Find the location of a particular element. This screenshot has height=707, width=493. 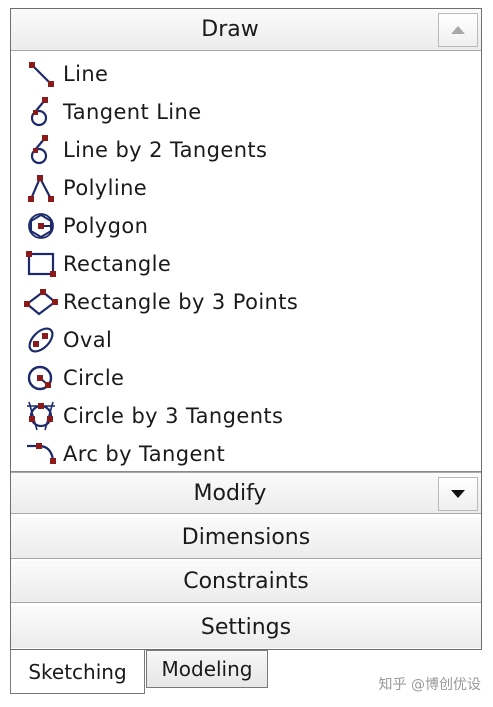

tool-line-by-2-tangents-label: Line by 2 Tangents is located at coordinates (165, 150).